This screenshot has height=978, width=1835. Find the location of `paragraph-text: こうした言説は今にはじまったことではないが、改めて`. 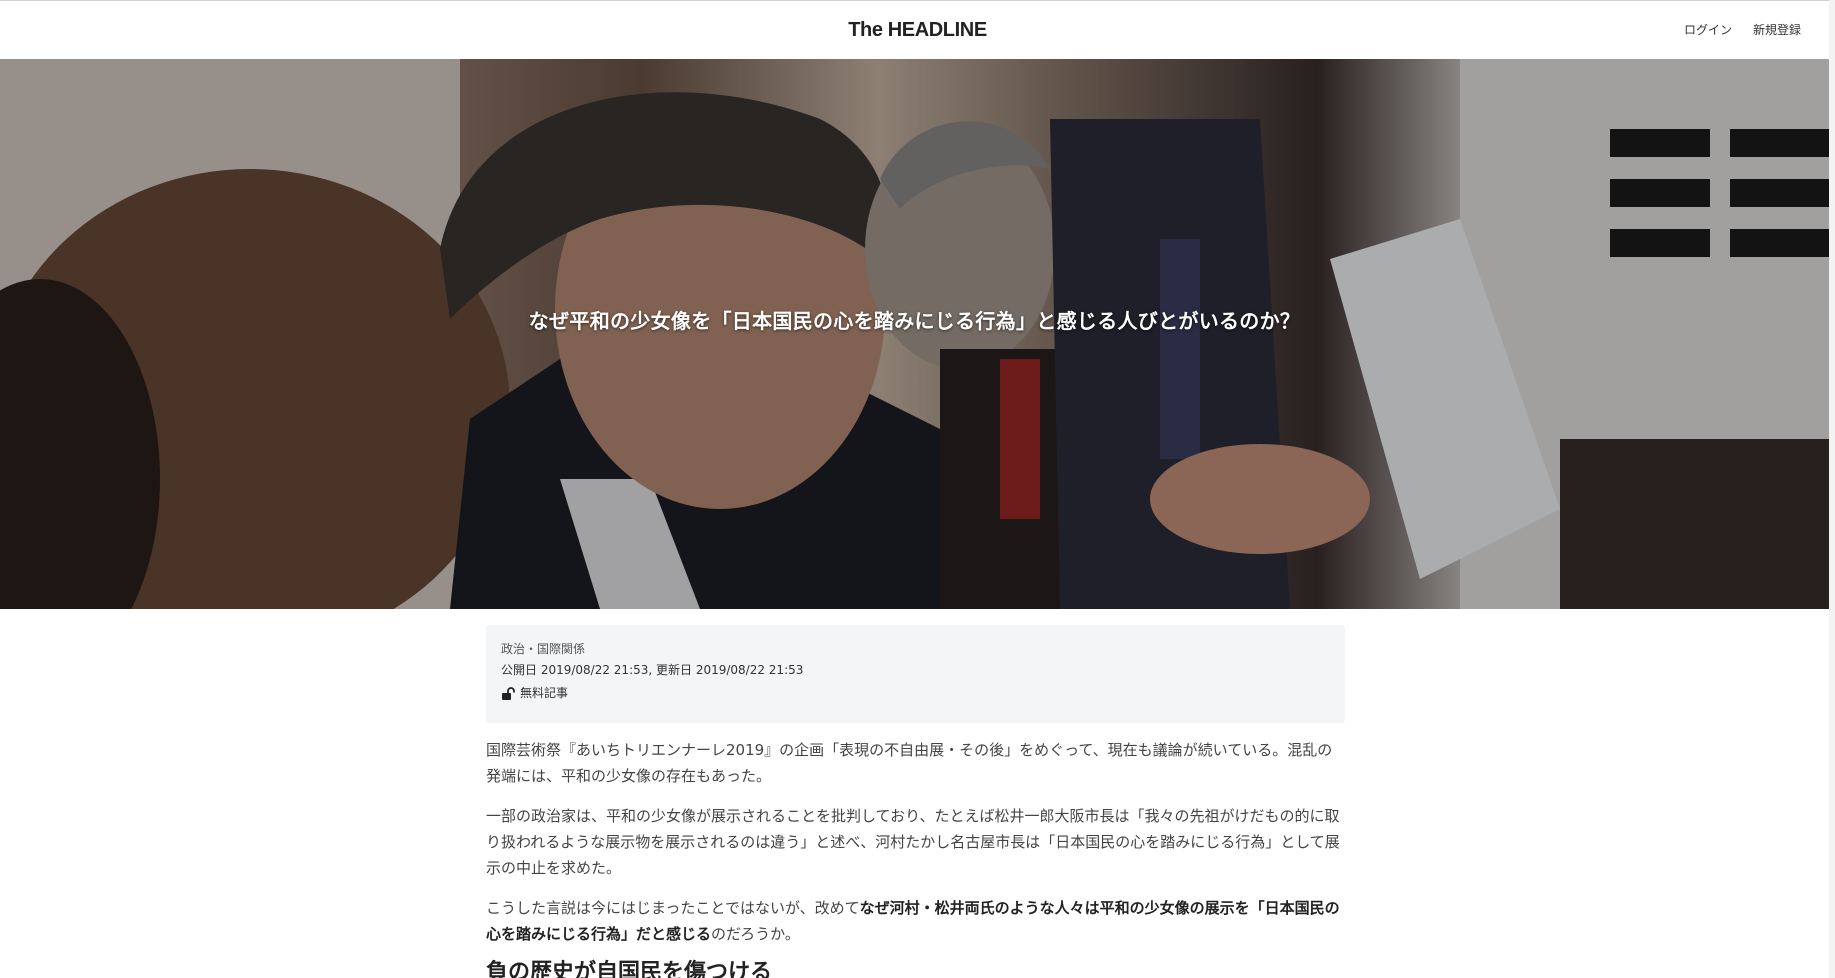

paragraph-text: こうした言説は今にはじまったことではないが、改めて is located at coordinates (673, 908).